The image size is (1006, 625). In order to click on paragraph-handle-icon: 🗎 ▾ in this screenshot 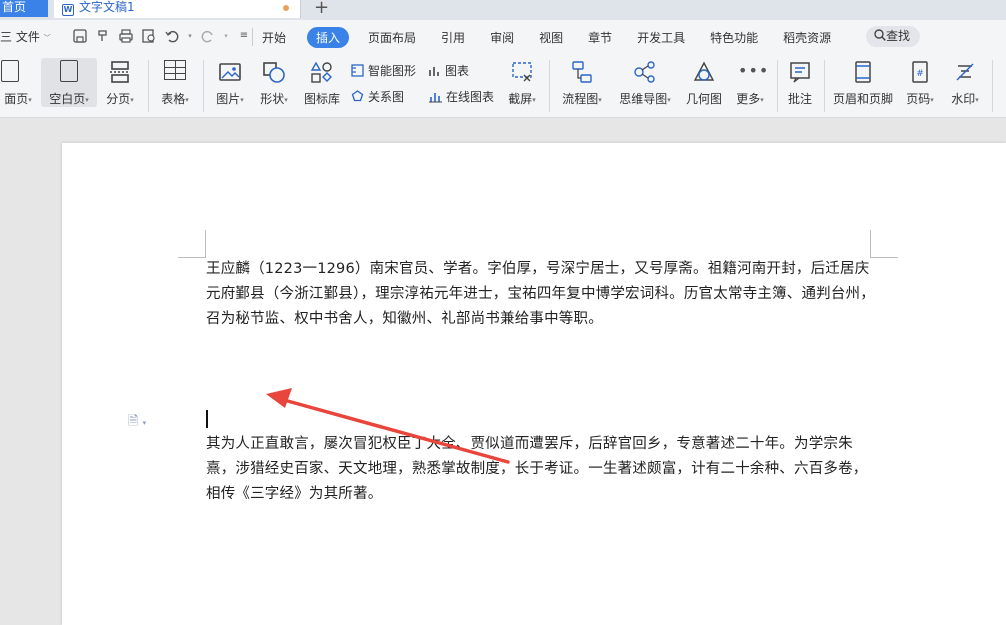, I will do `click(137, 423)`.